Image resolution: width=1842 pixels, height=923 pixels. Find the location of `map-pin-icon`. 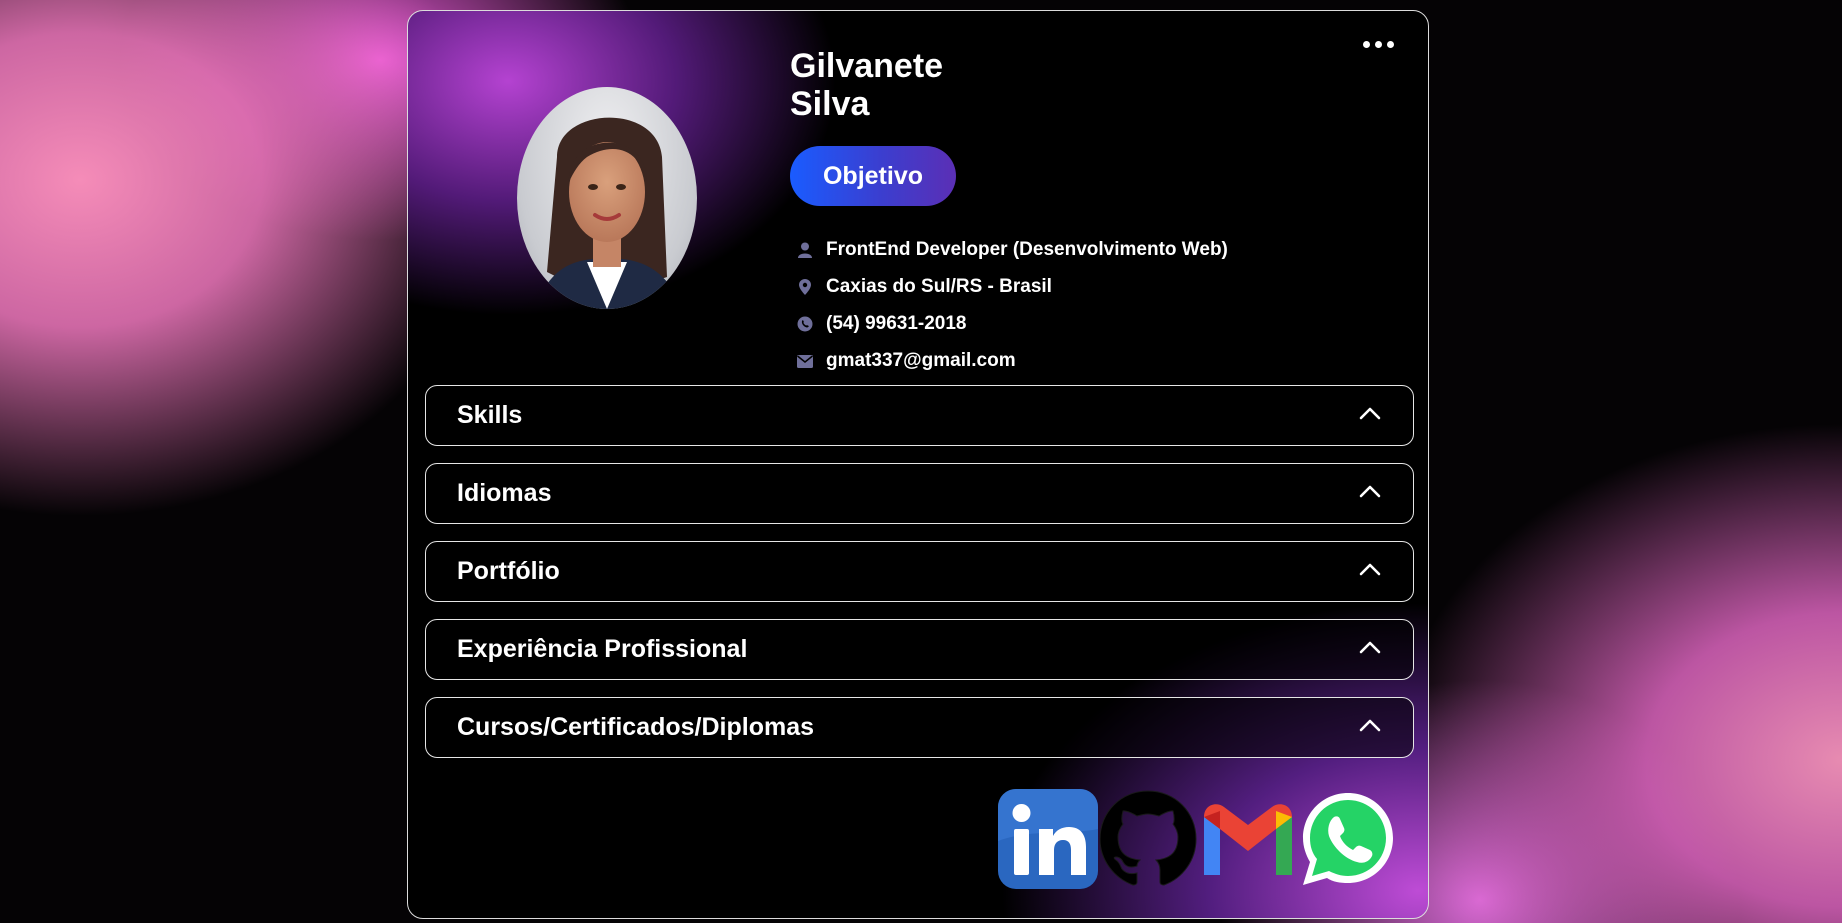

map-pin-icon is located at coordinates (805, 287).